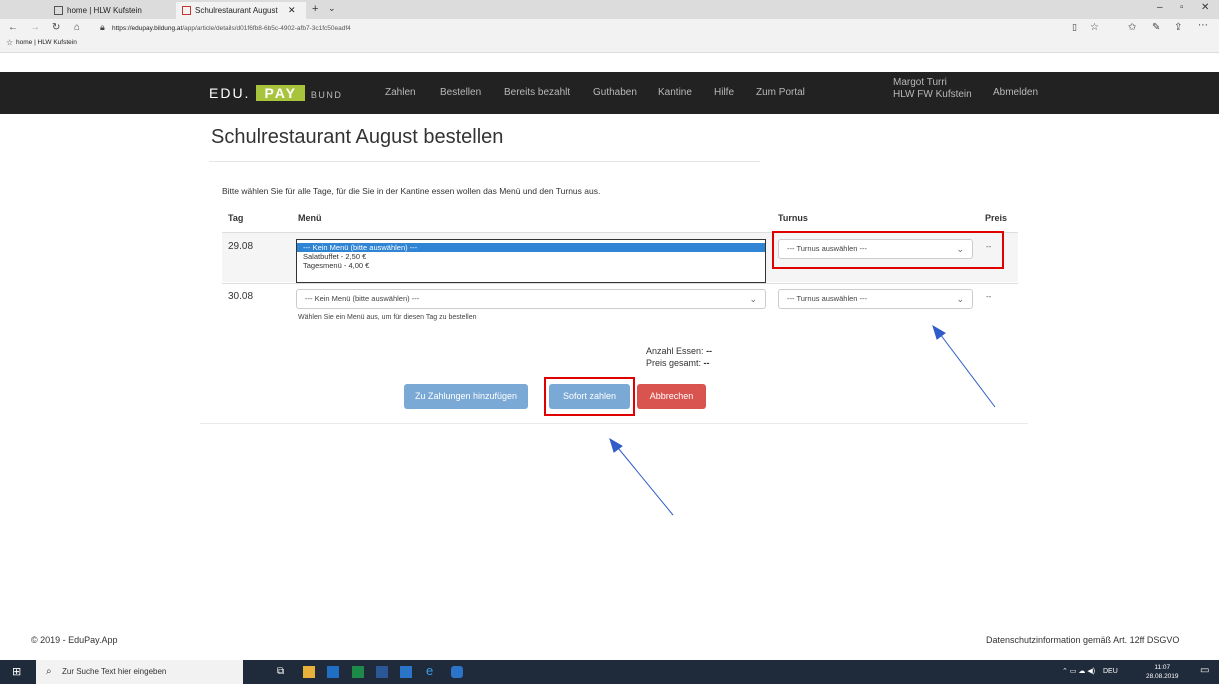  Describe the element at coordinates (382, 672) in the screenshot. I see `word-icon` at that location.